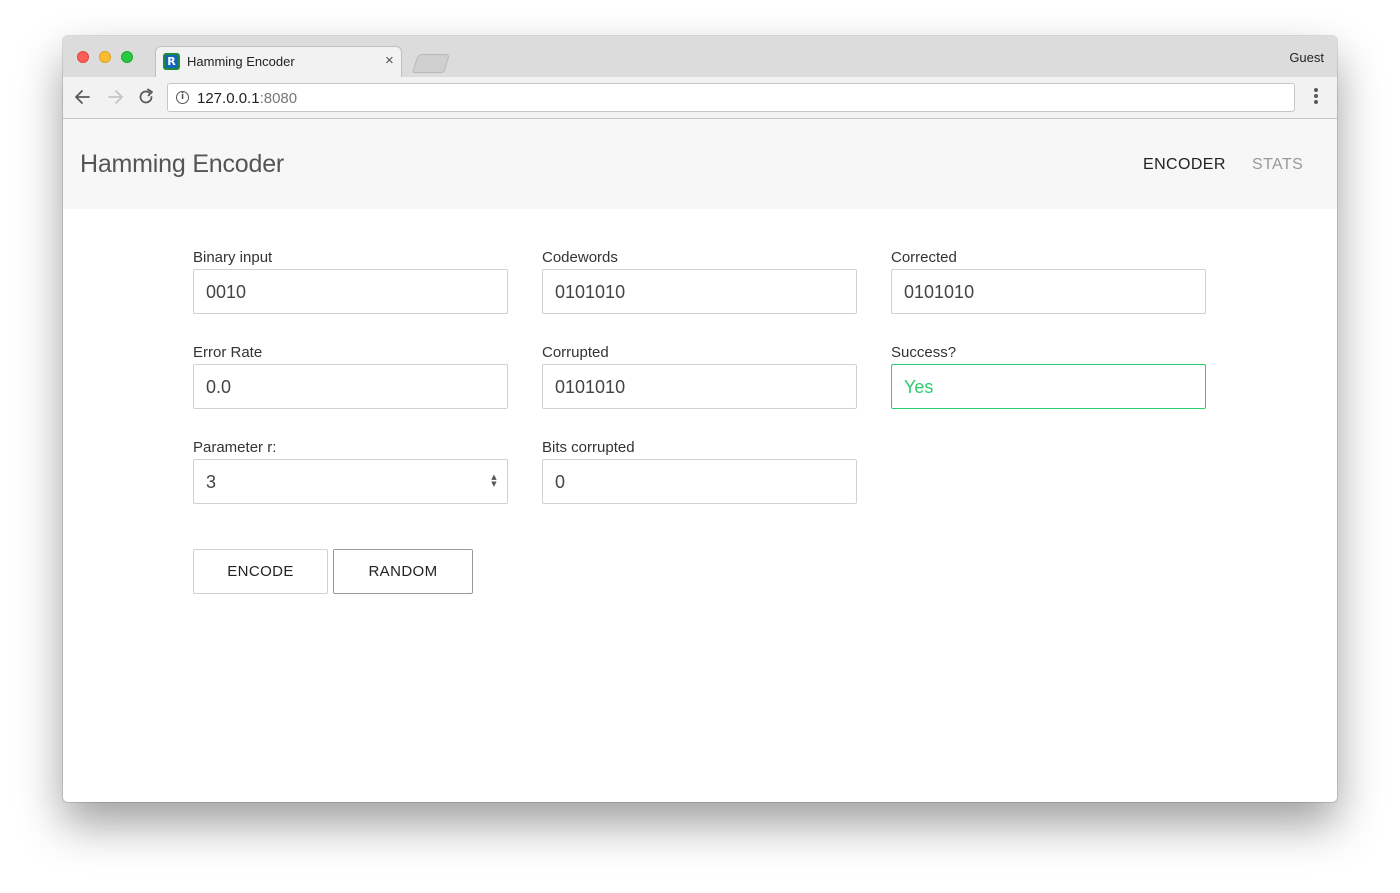 This screenshot has height=893, width=1400. I want to click on close-window-button, so click(83, 57).